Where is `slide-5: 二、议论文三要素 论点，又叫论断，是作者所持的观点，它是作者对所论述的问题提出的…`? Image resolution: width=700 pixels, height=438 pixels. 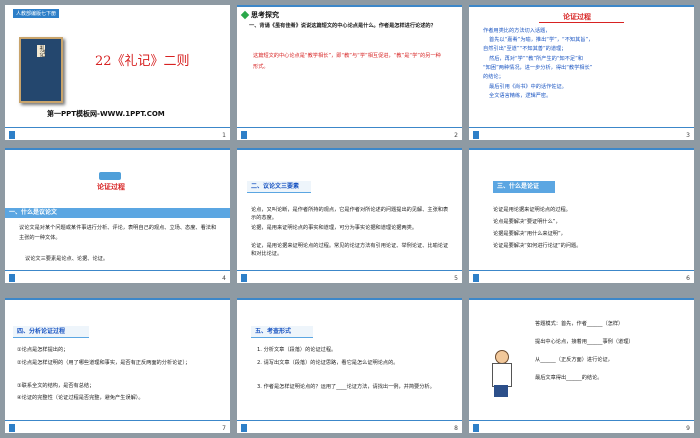 slide-5: 二、议论文三要素 论点，又叫论断，是作者所持的观点，它是作者对所论述的问题提出的… is located at coordinates (349, 215).